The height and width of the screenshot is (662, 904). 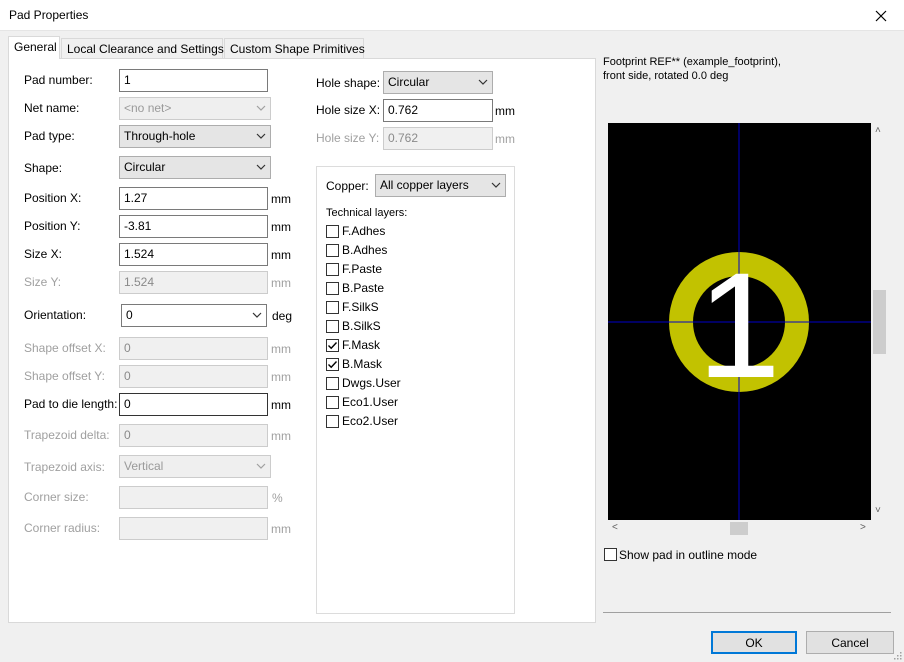 What do you see at coordinates (129, 315) in the screenshot?
I see `orientation-value: 0` at bounding box center [129, 315].